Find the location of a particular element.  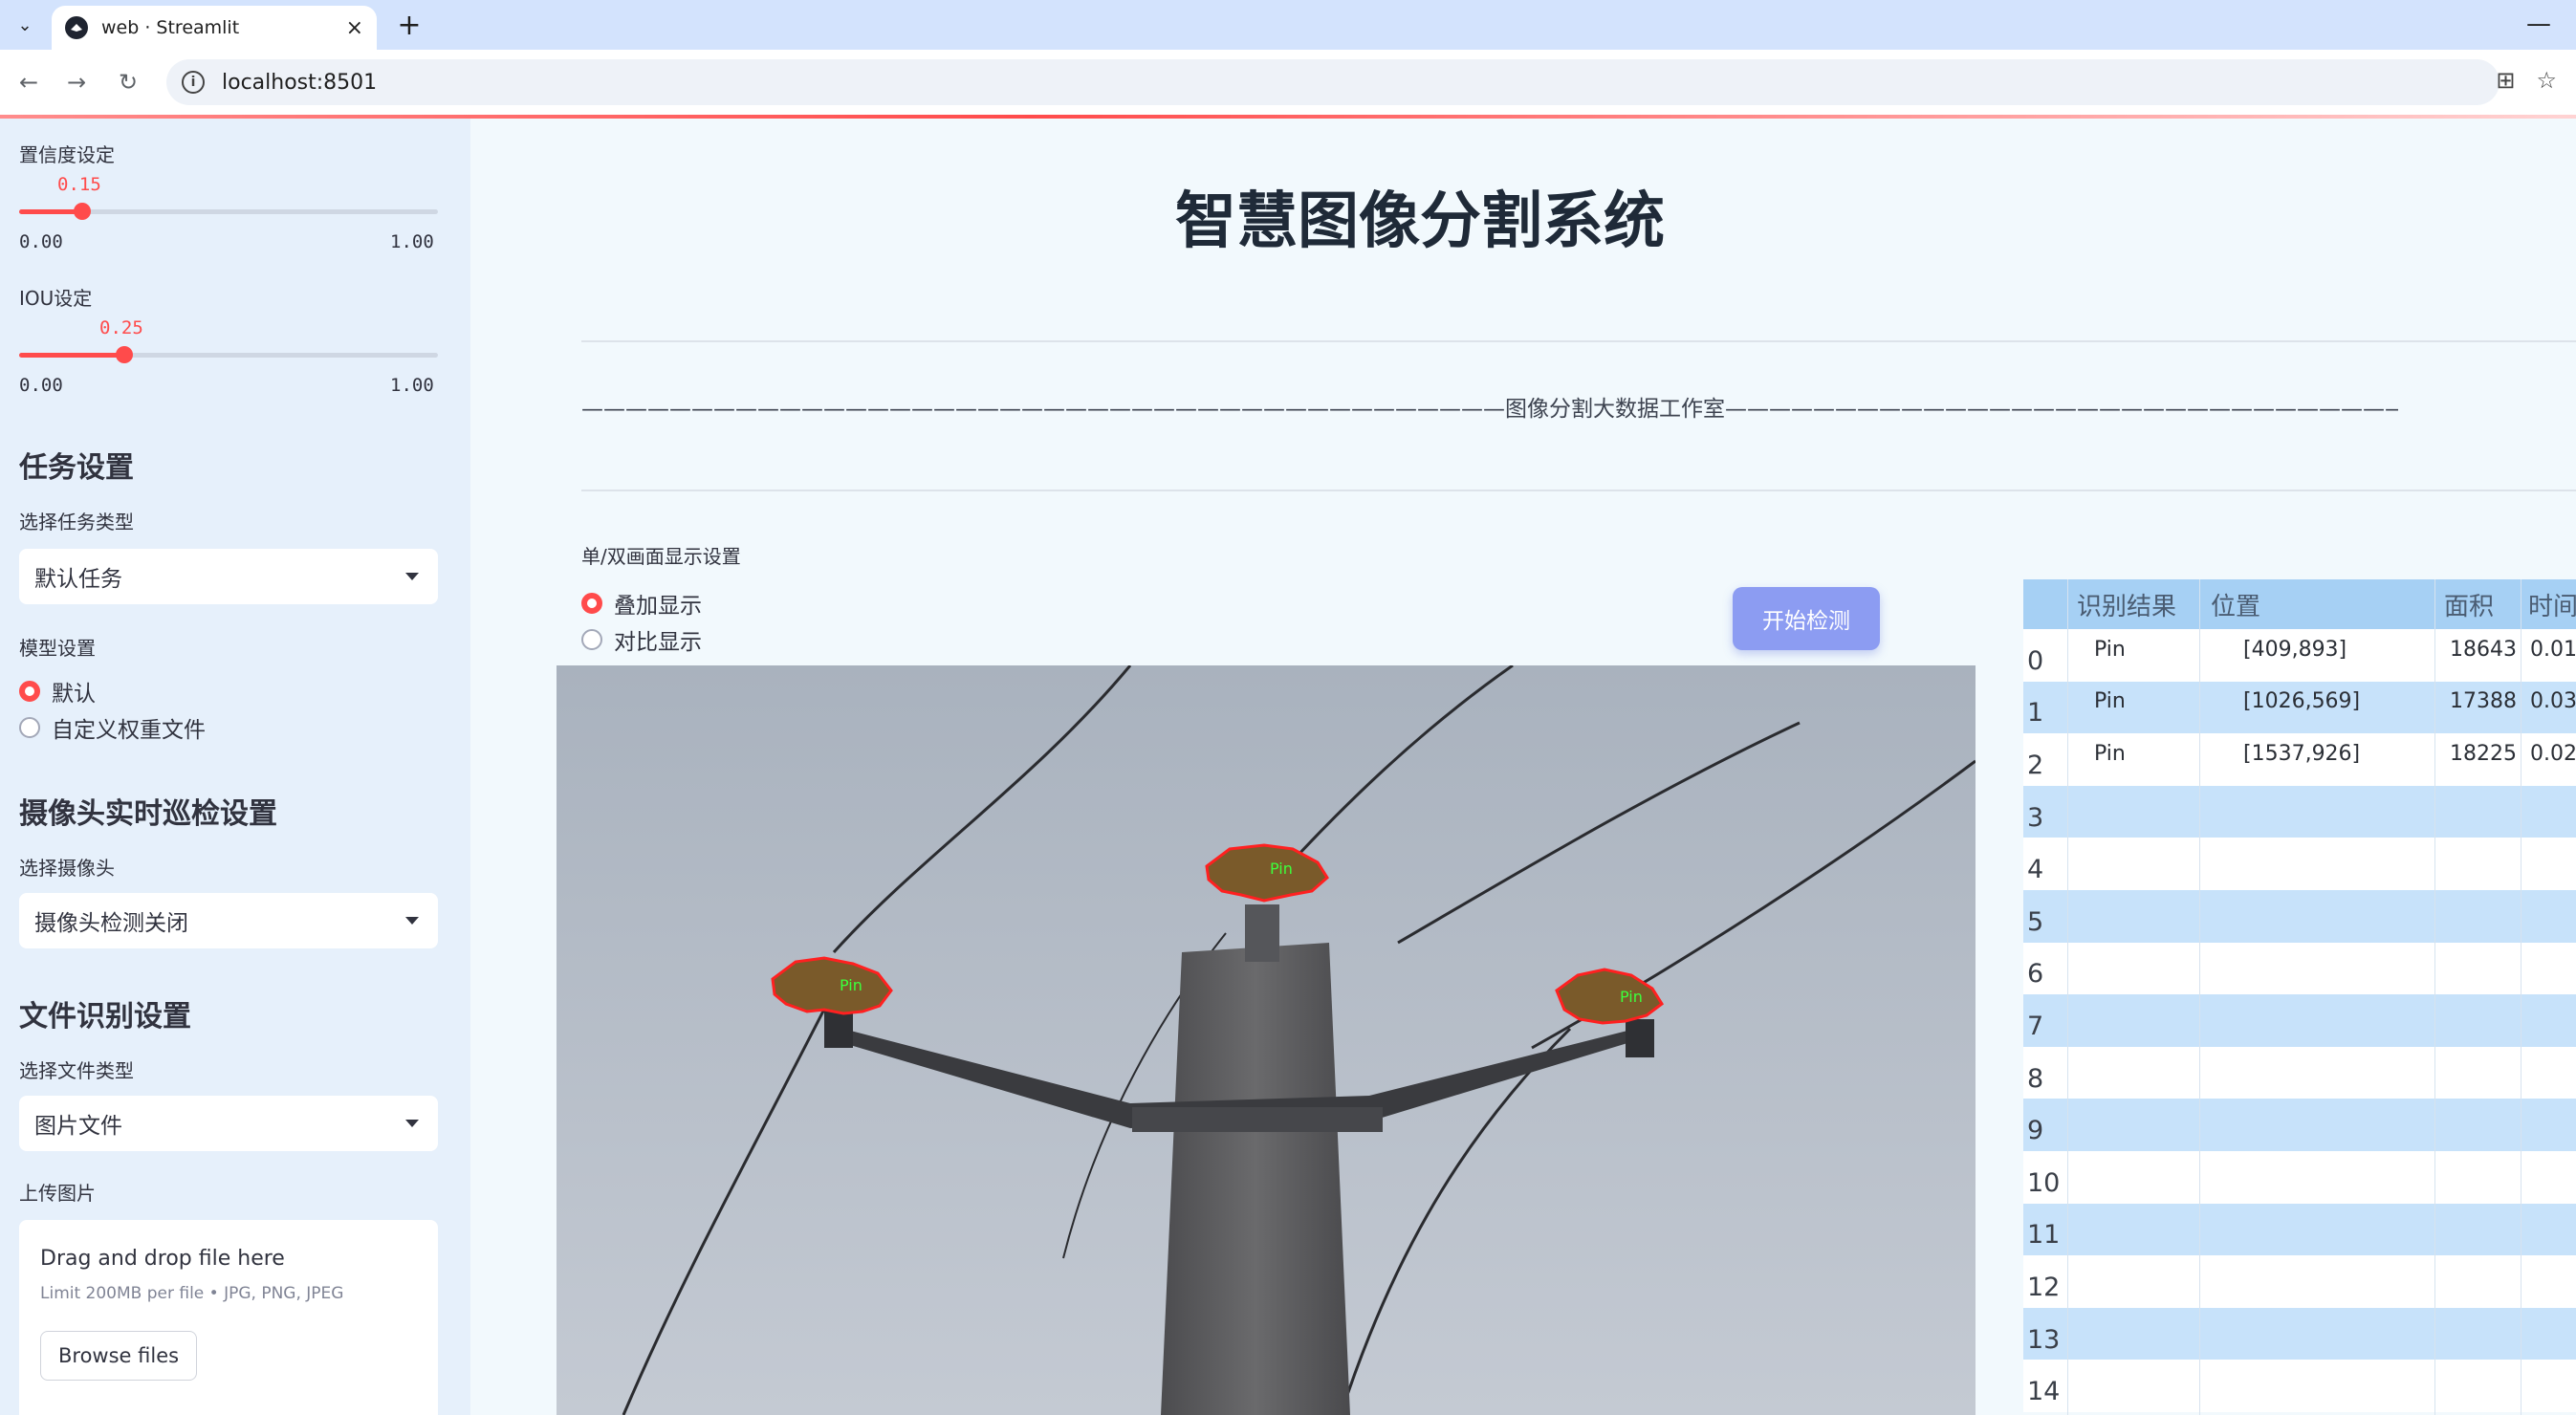

translate-icon: ⊞ is located at coordinates (2505, 80).